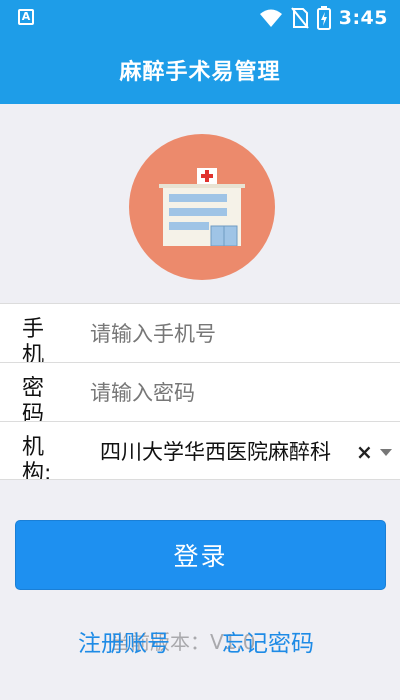  Describe the element at coordinates (33, 398) in the screenshot. I see `password-label: 密码` at that location.